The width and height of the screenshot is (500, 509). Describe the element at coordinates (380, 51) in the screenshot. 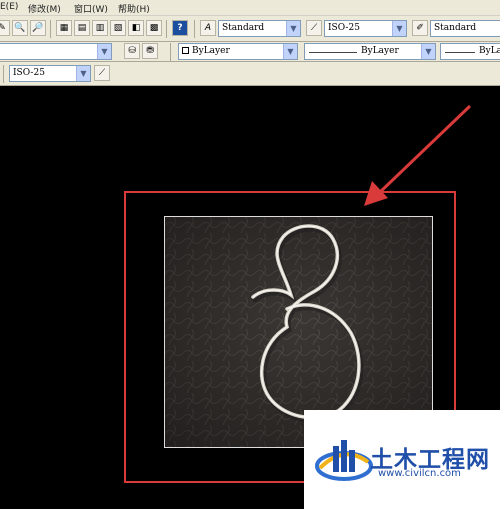

I see `linetype-value: ByLayer` at that location.